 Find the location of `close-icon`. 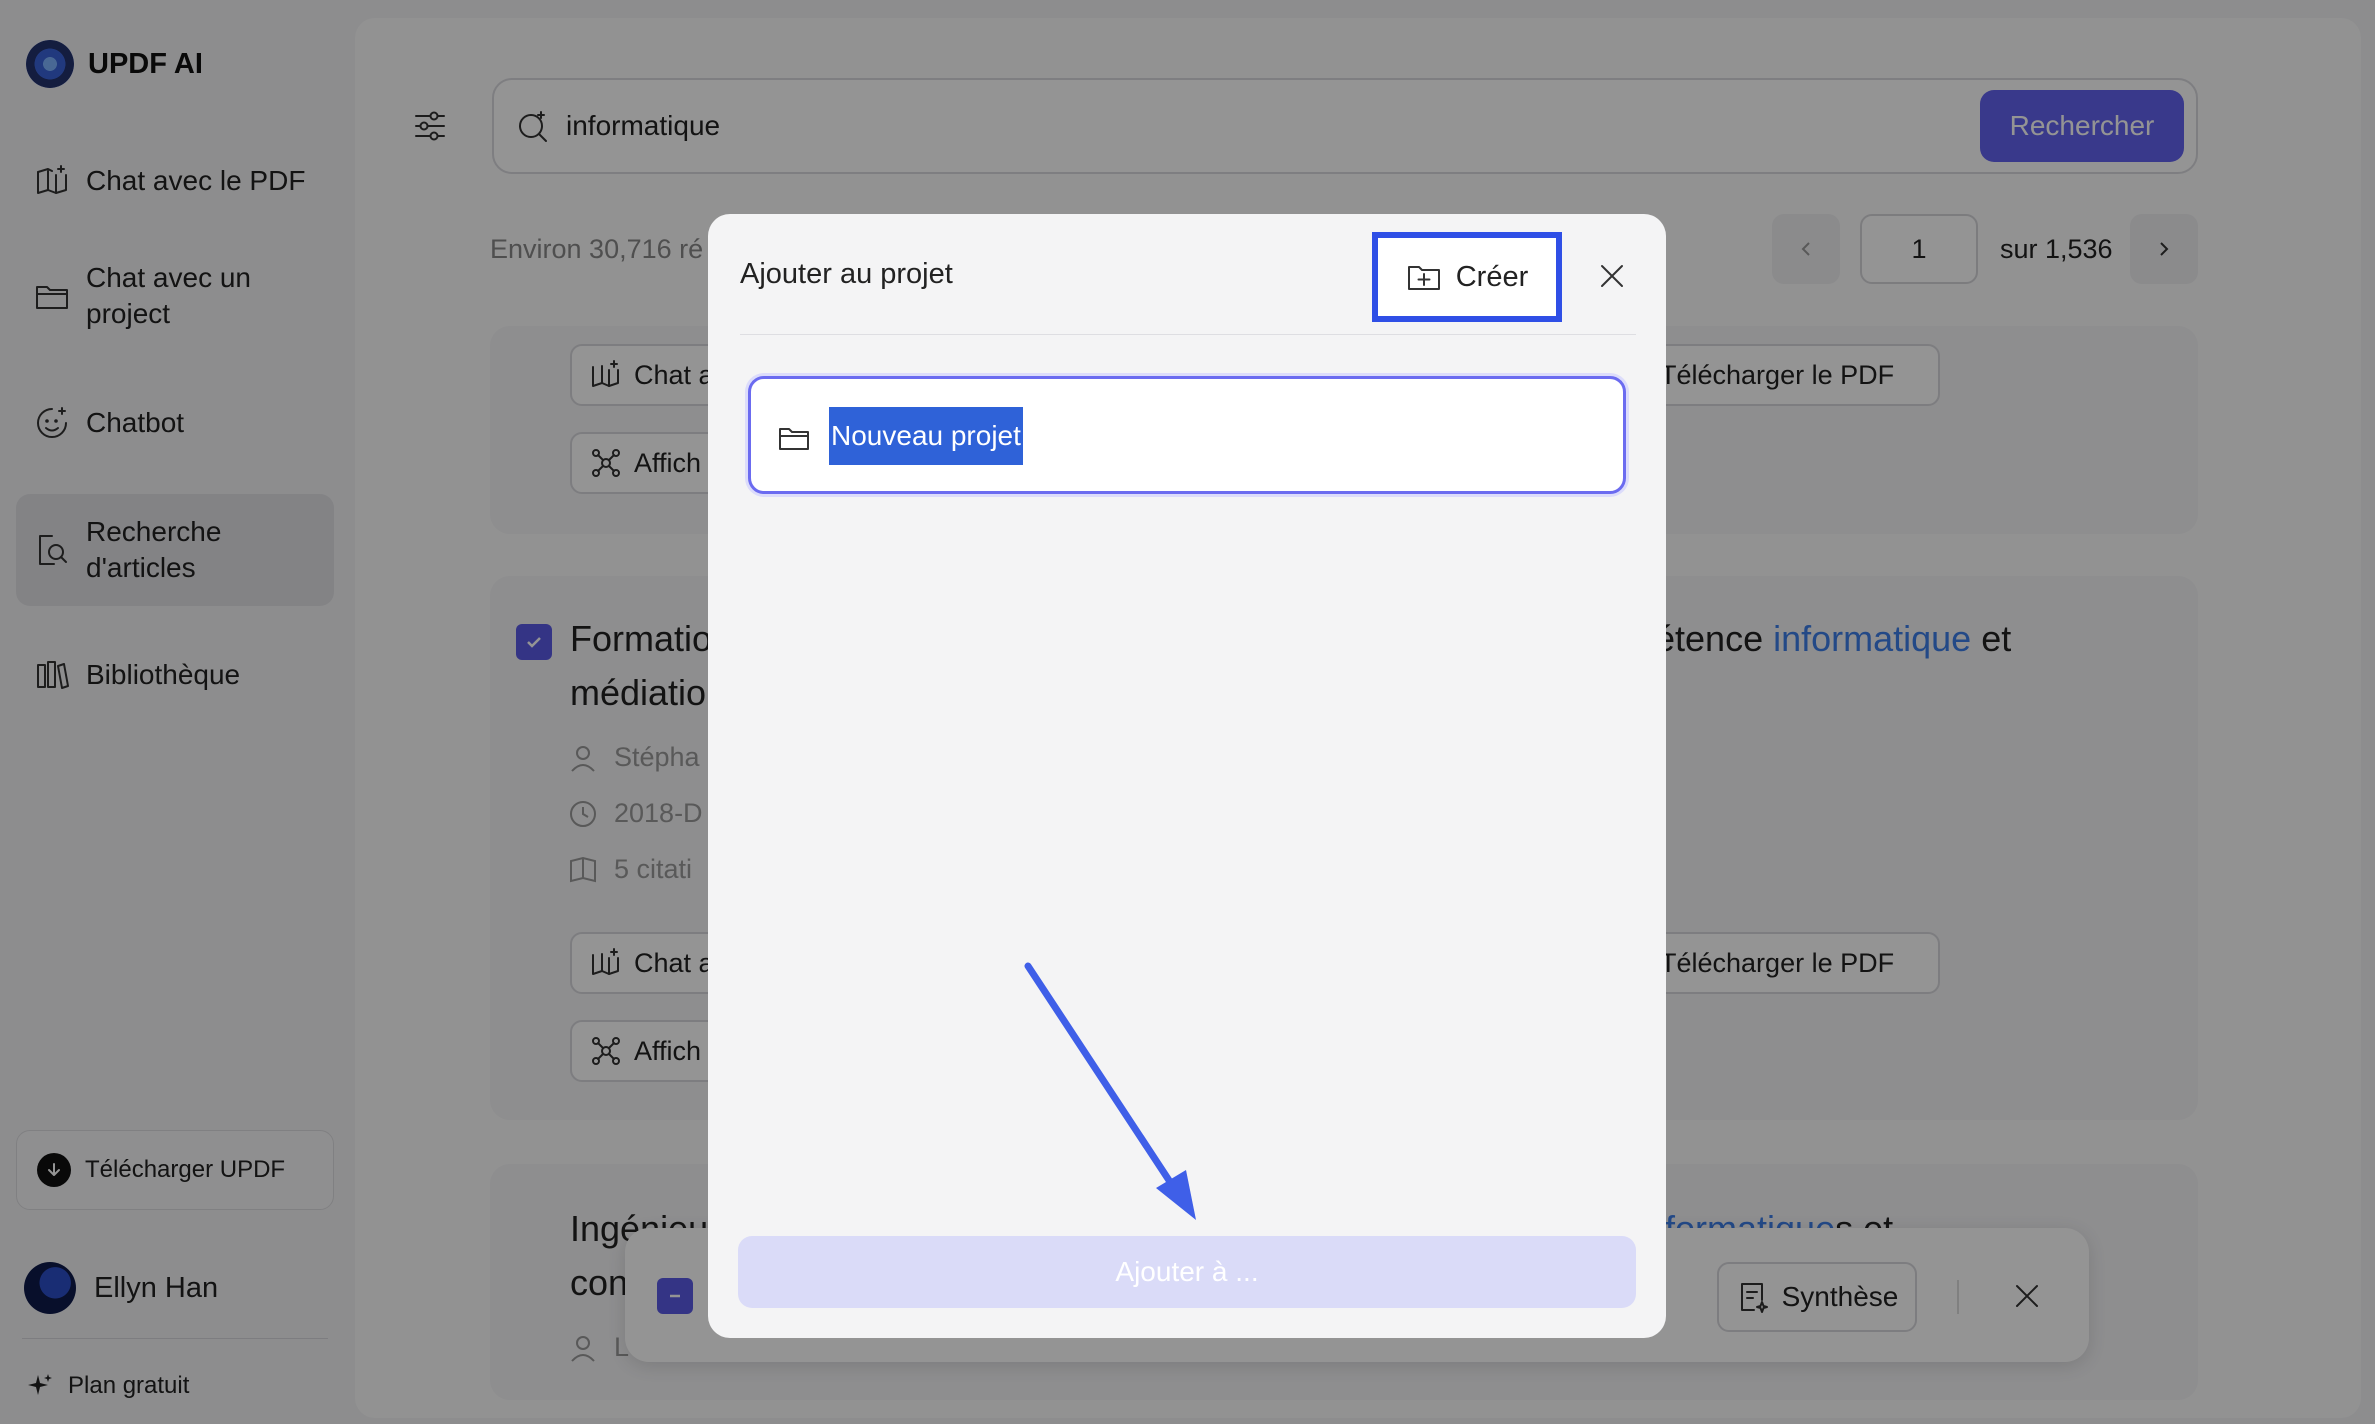

close-icon is located at coordinates (1612, 276).